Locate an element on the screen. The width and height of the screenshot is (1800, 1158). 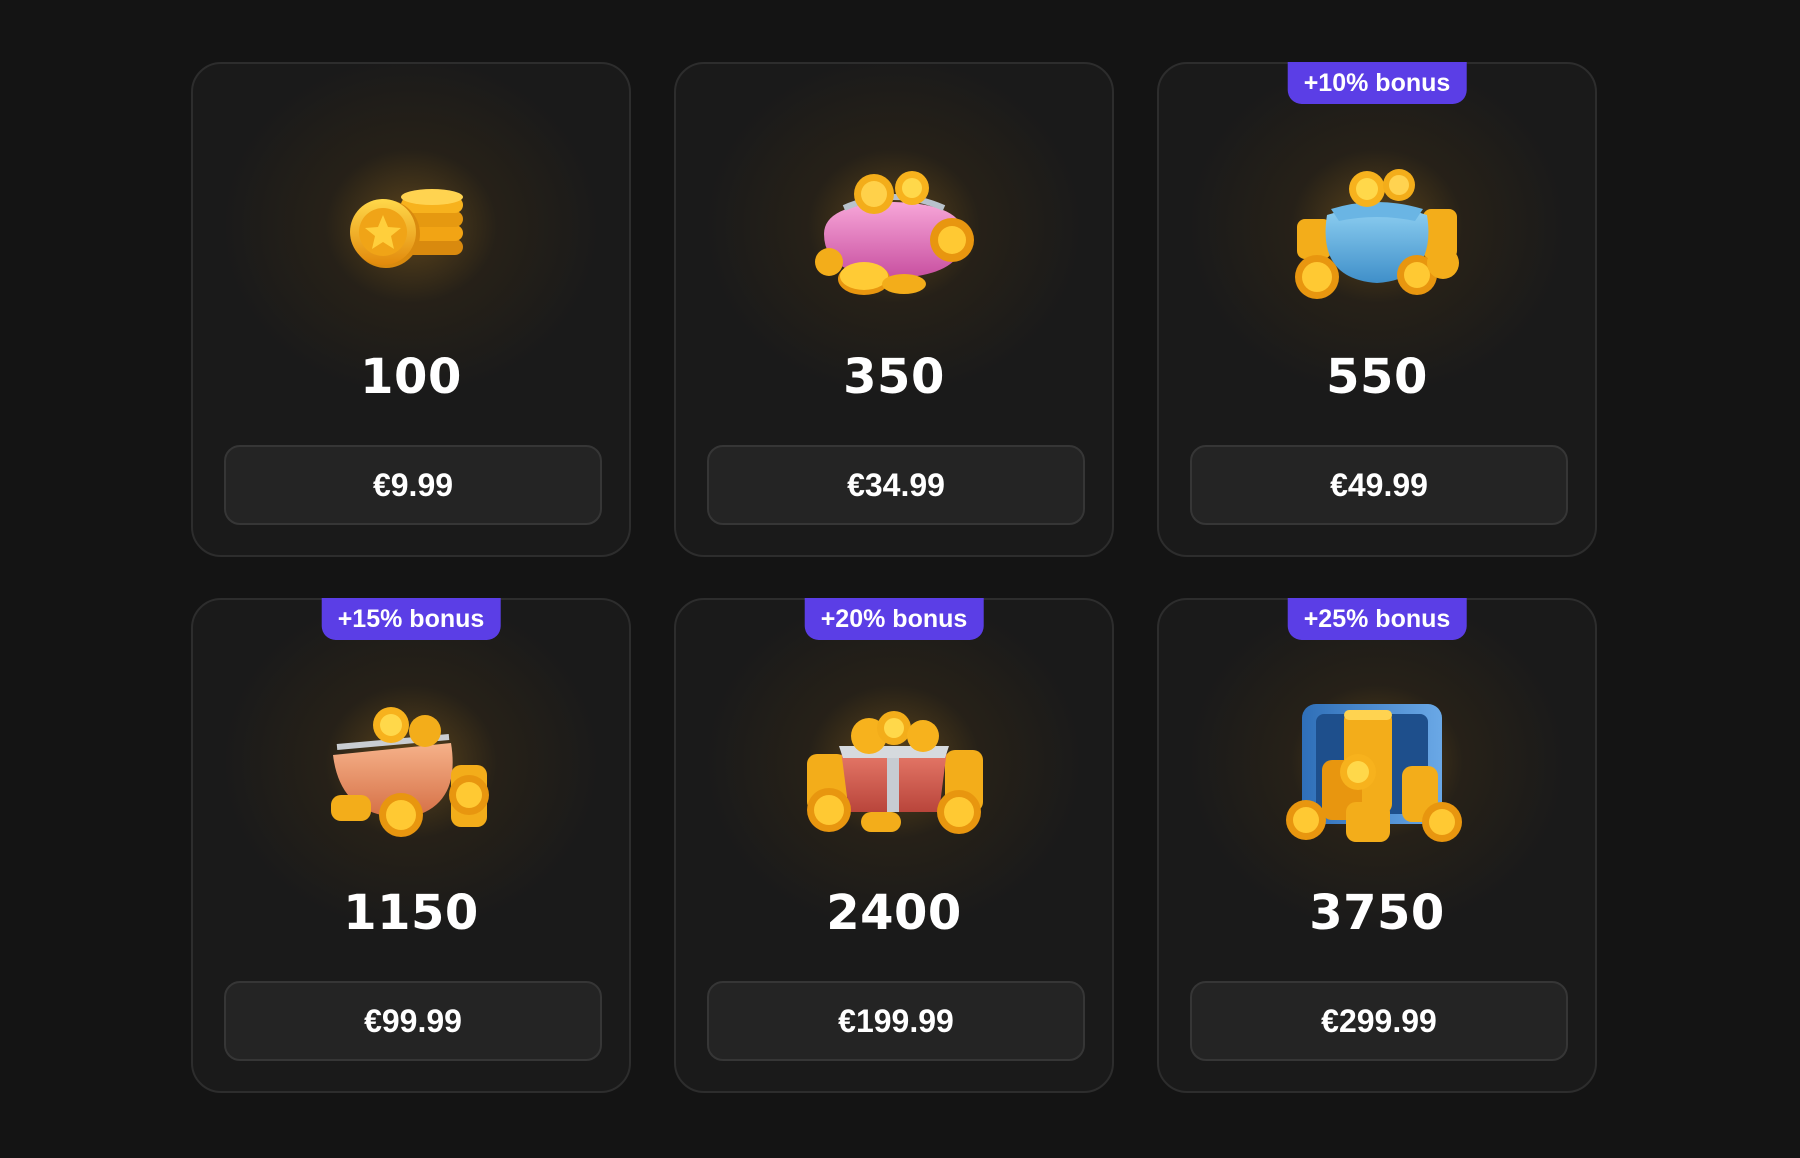
coin-pack-card: 350 €34.99 is located at coordinates (894, 309).